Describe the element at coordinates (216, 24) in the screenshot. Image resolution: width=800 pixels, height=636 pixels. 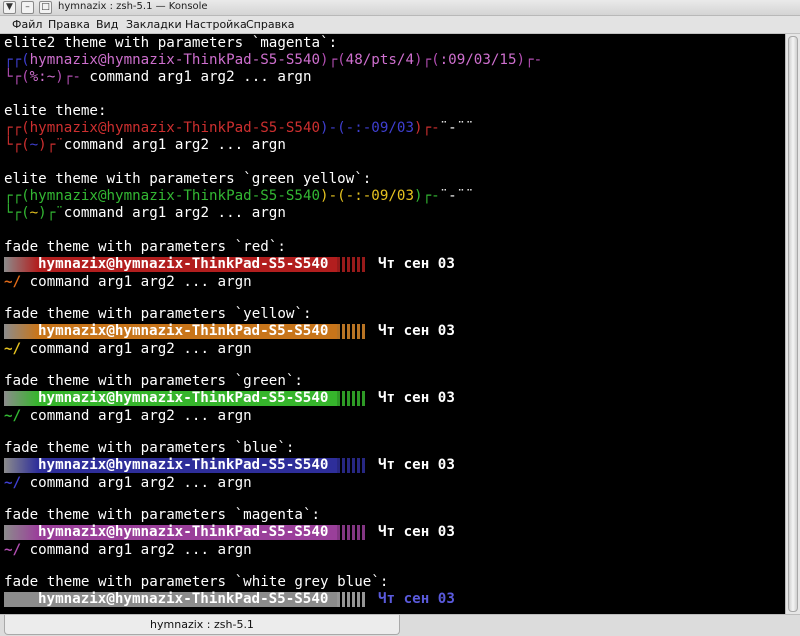
I see `menu-settings: Настройка` at that location.